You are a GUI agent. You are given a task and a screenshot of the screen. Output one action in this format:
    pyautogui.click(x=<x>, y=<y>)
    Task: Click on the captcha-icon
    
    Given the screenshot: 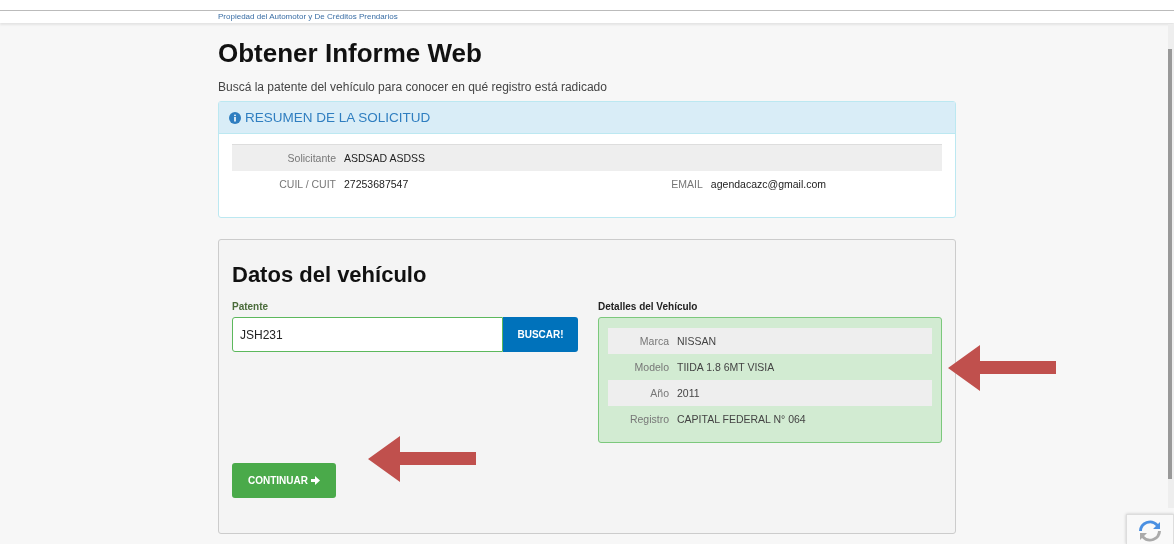 What is the action you would take?
    pyautogui.click(x=1150, y=531)
    